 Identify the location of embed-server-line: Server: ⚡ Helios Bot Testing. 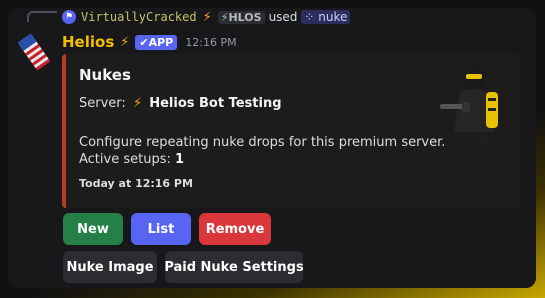
(180, 103).